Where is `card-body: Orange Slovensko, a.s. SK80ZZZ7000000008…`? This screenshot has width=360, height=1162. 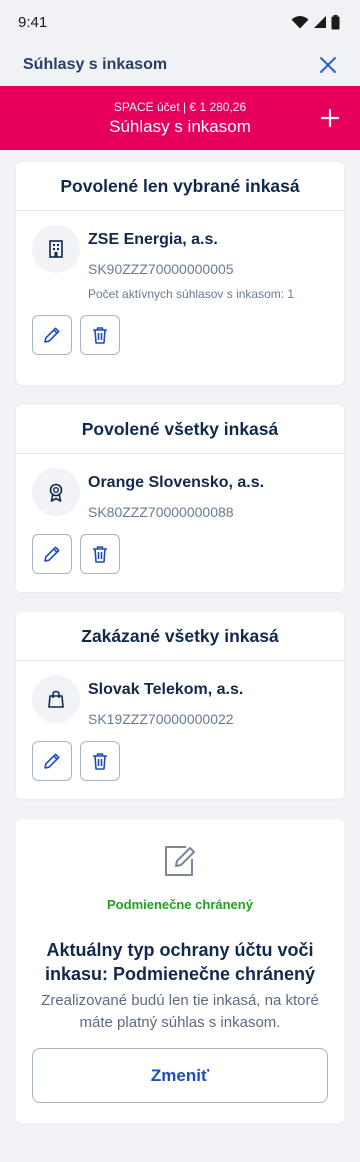 card-body: Orange Slovensko, a.s. SK80ZZZ7000000008… is located at coordinates (180, 523).